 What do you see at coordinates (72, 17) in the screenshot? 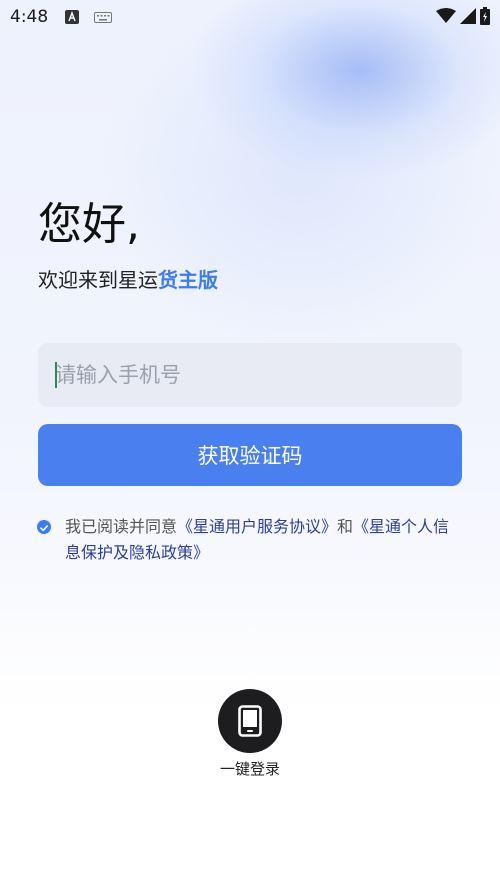
I see `a-notification-icon` at bounding box center [72, 17].